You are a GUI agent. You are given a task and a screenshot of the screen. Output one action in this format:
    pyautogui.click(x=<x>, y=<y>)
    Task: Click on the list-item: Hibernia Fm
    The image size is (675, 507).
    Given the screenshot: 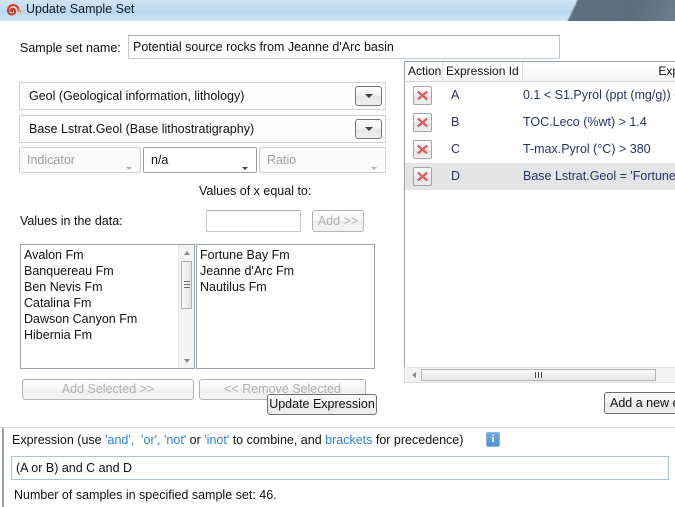 What is the action you would take?
    pyautogui.click(x=80, y=335)
    